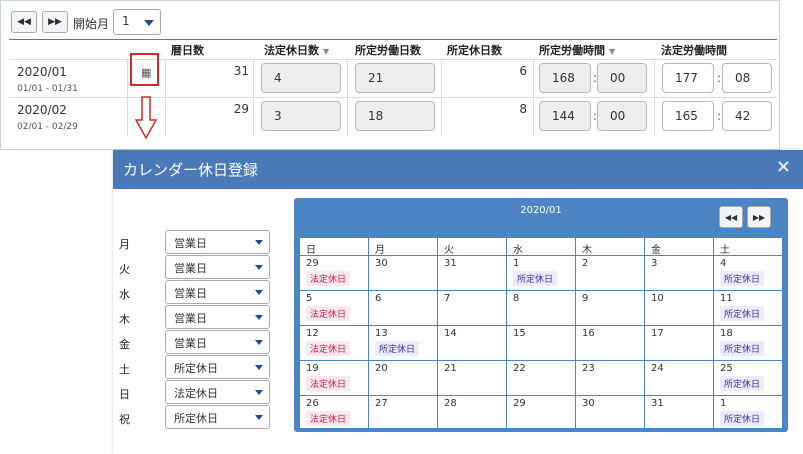 The width and height of the screenshot is (803, 454). What do you see at coordinates (334, 247) in the screenshot?
I see `weekday-header: 日` at bounding box center [334, 247].